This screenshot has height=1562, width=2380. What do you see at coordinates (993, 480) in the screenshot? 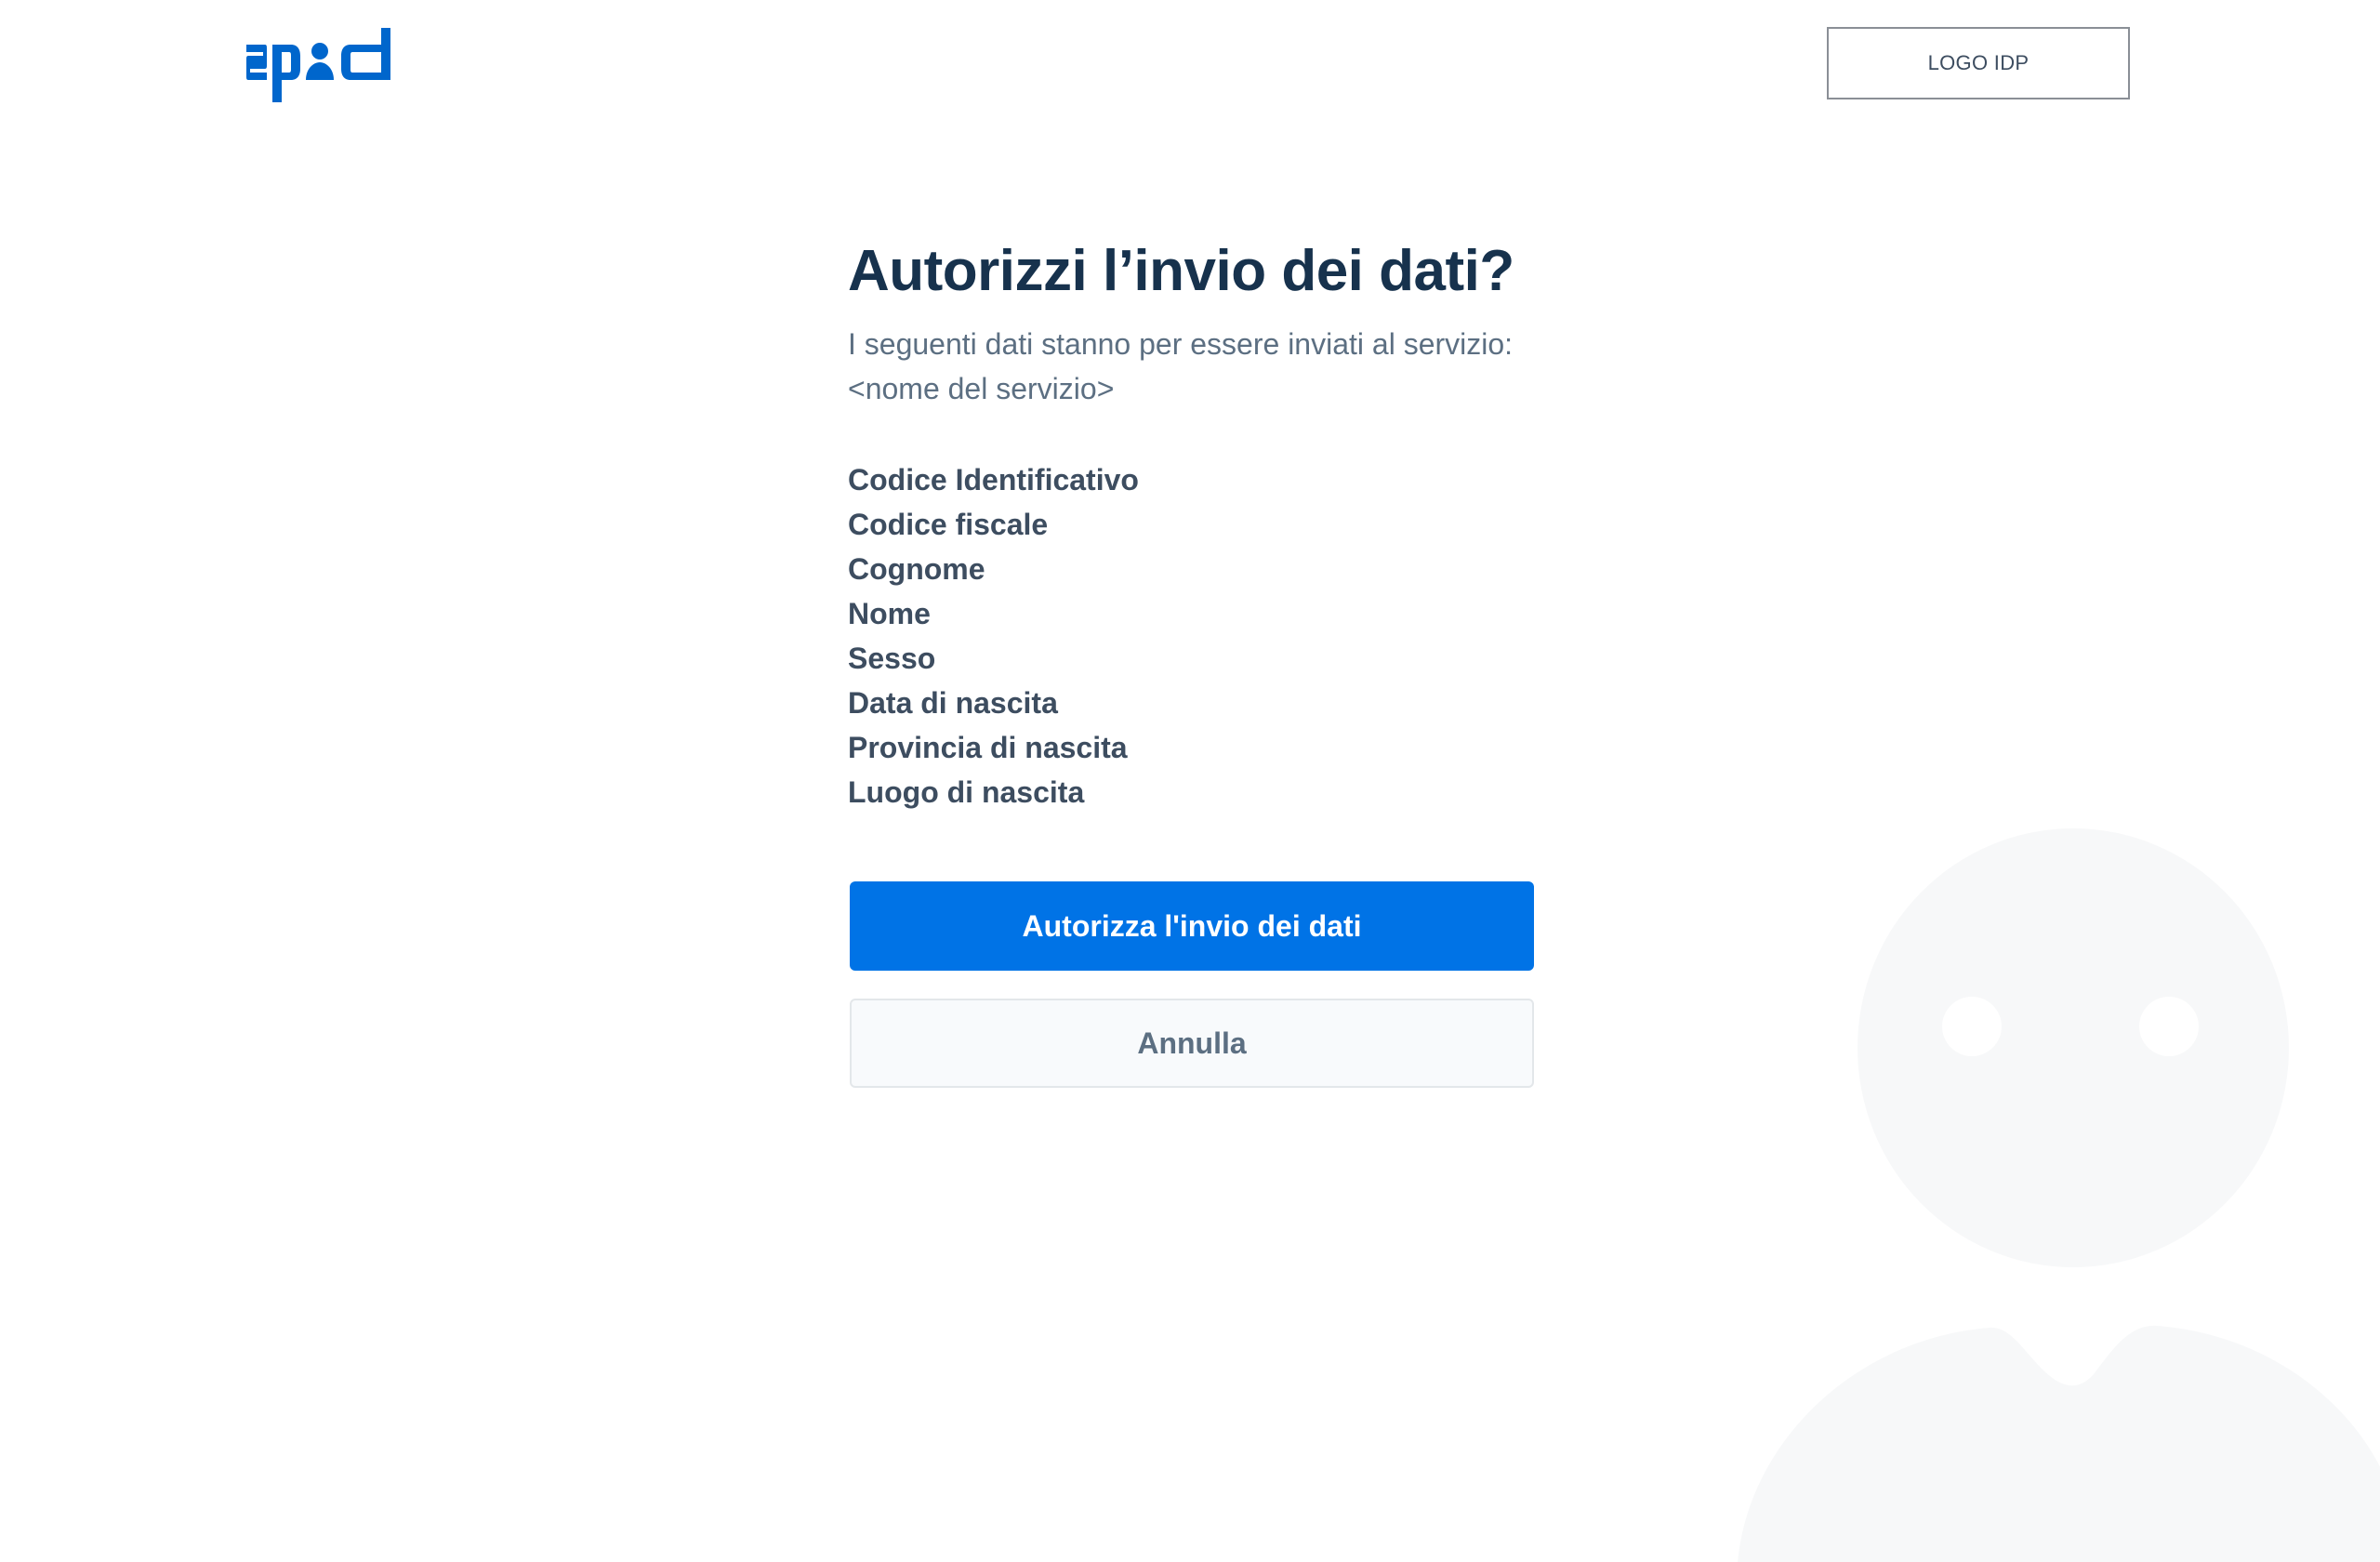
I see `attribute-item: Codice Identificativo` at bounding box center [993, 480].